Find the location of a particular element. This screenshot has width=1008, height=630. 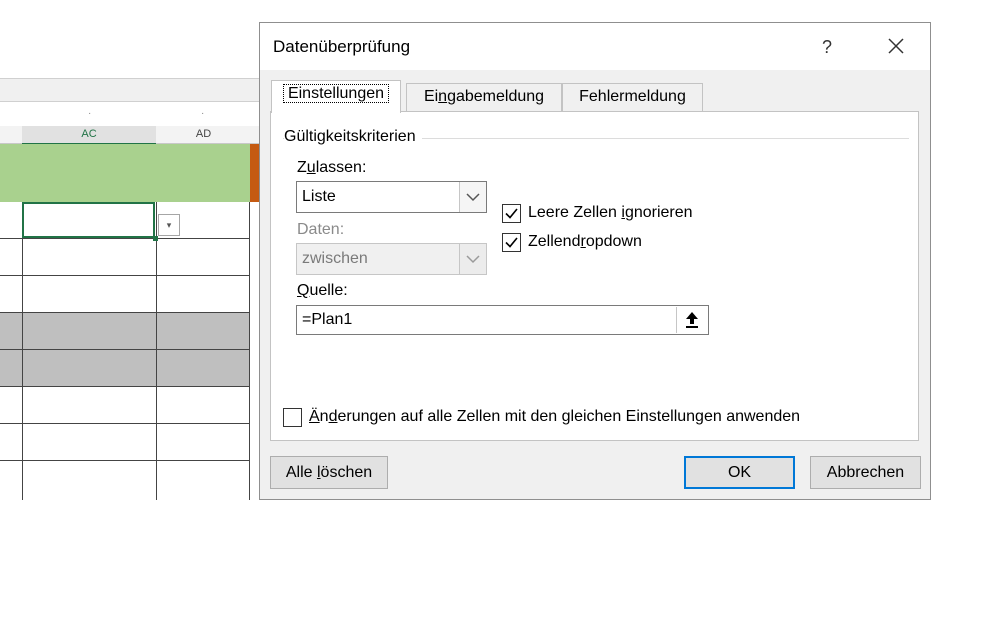

sheet-right-edge is located at coordinates (934, 320).